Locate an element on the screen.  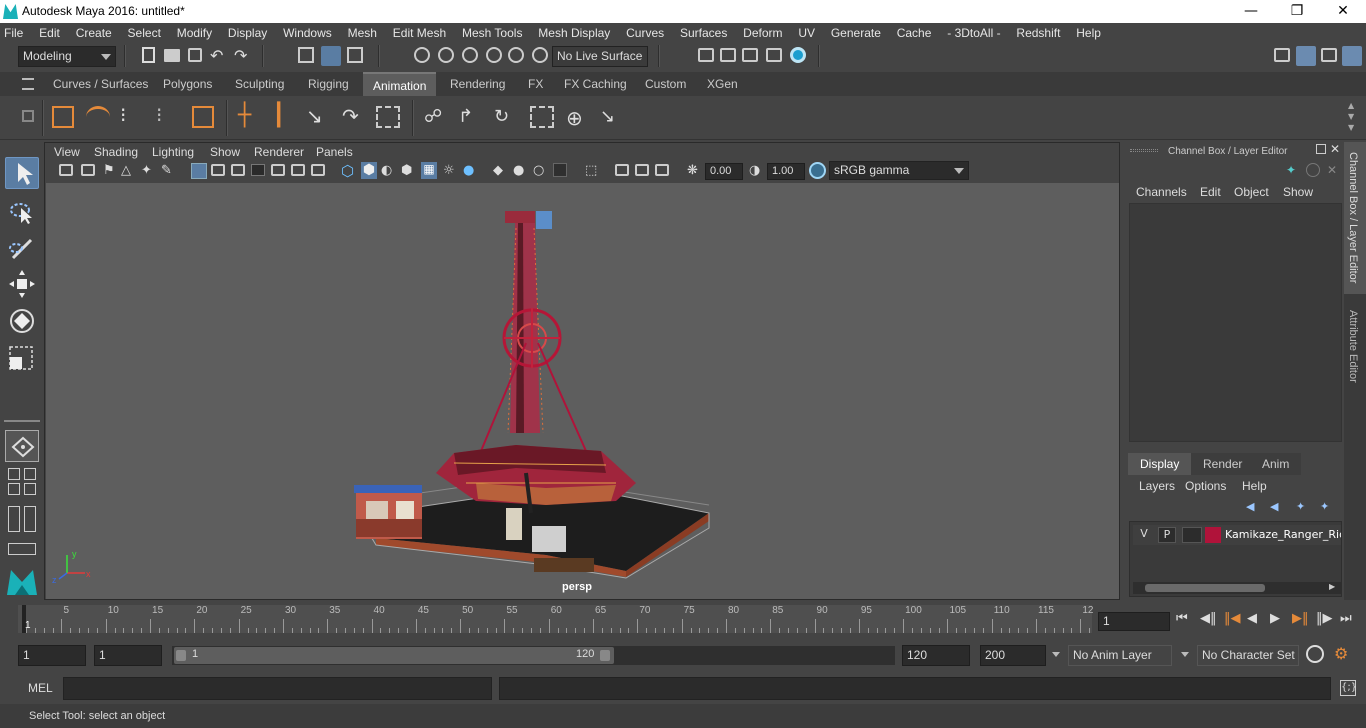
panel-drag-handle is located at coordinates (1144, 150).